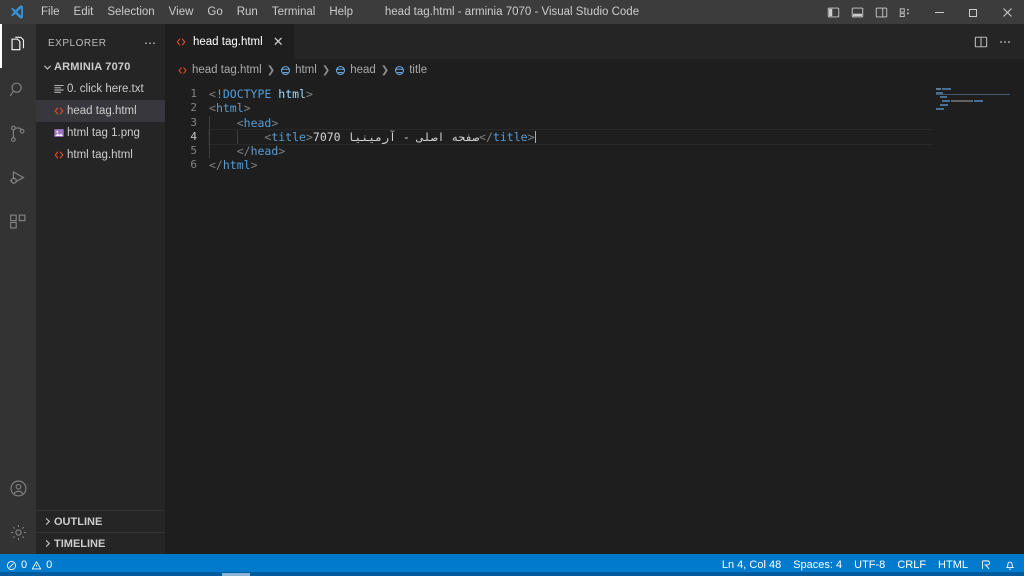 The height and width of the screenshot is (576, 1024). What do you see at coordinates (193, 136) in the screenshot?
I see `line-number: 4` at bounding box center [193, 136].